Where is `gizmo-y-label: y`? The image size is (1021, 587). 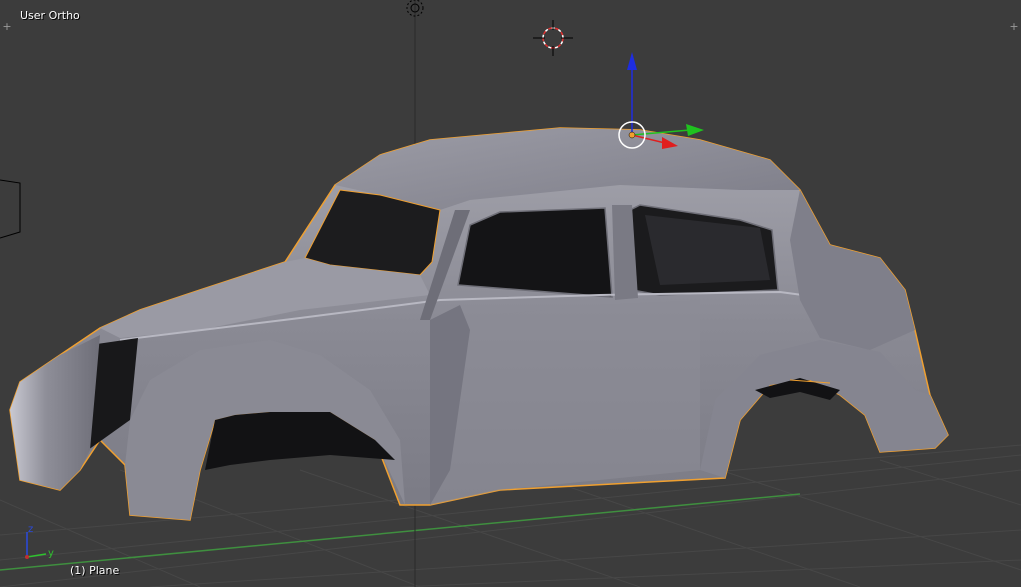 gizmo-y-label: y is located at coordinates (51, 553).